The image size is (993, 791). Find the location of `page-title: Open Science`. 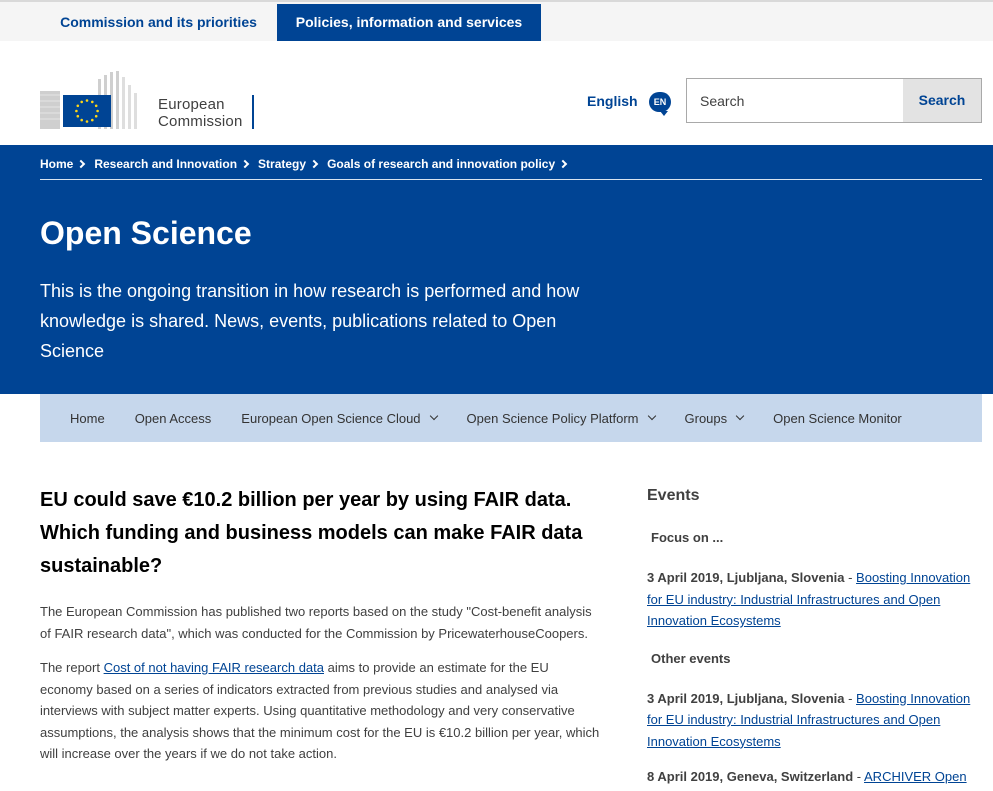

page-title: Open Science is located at coordinates (146, 233).